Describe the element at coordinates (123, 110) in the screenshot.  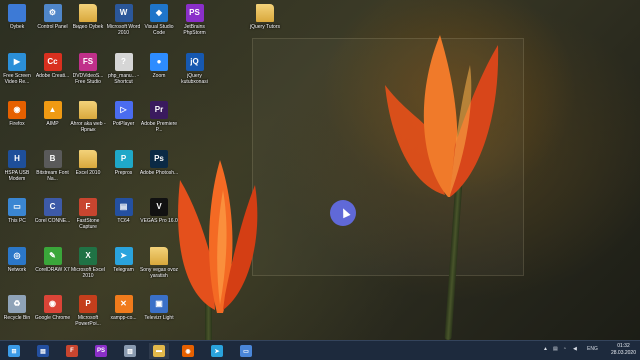
I see `potplayer-icon: ▷` at that location.